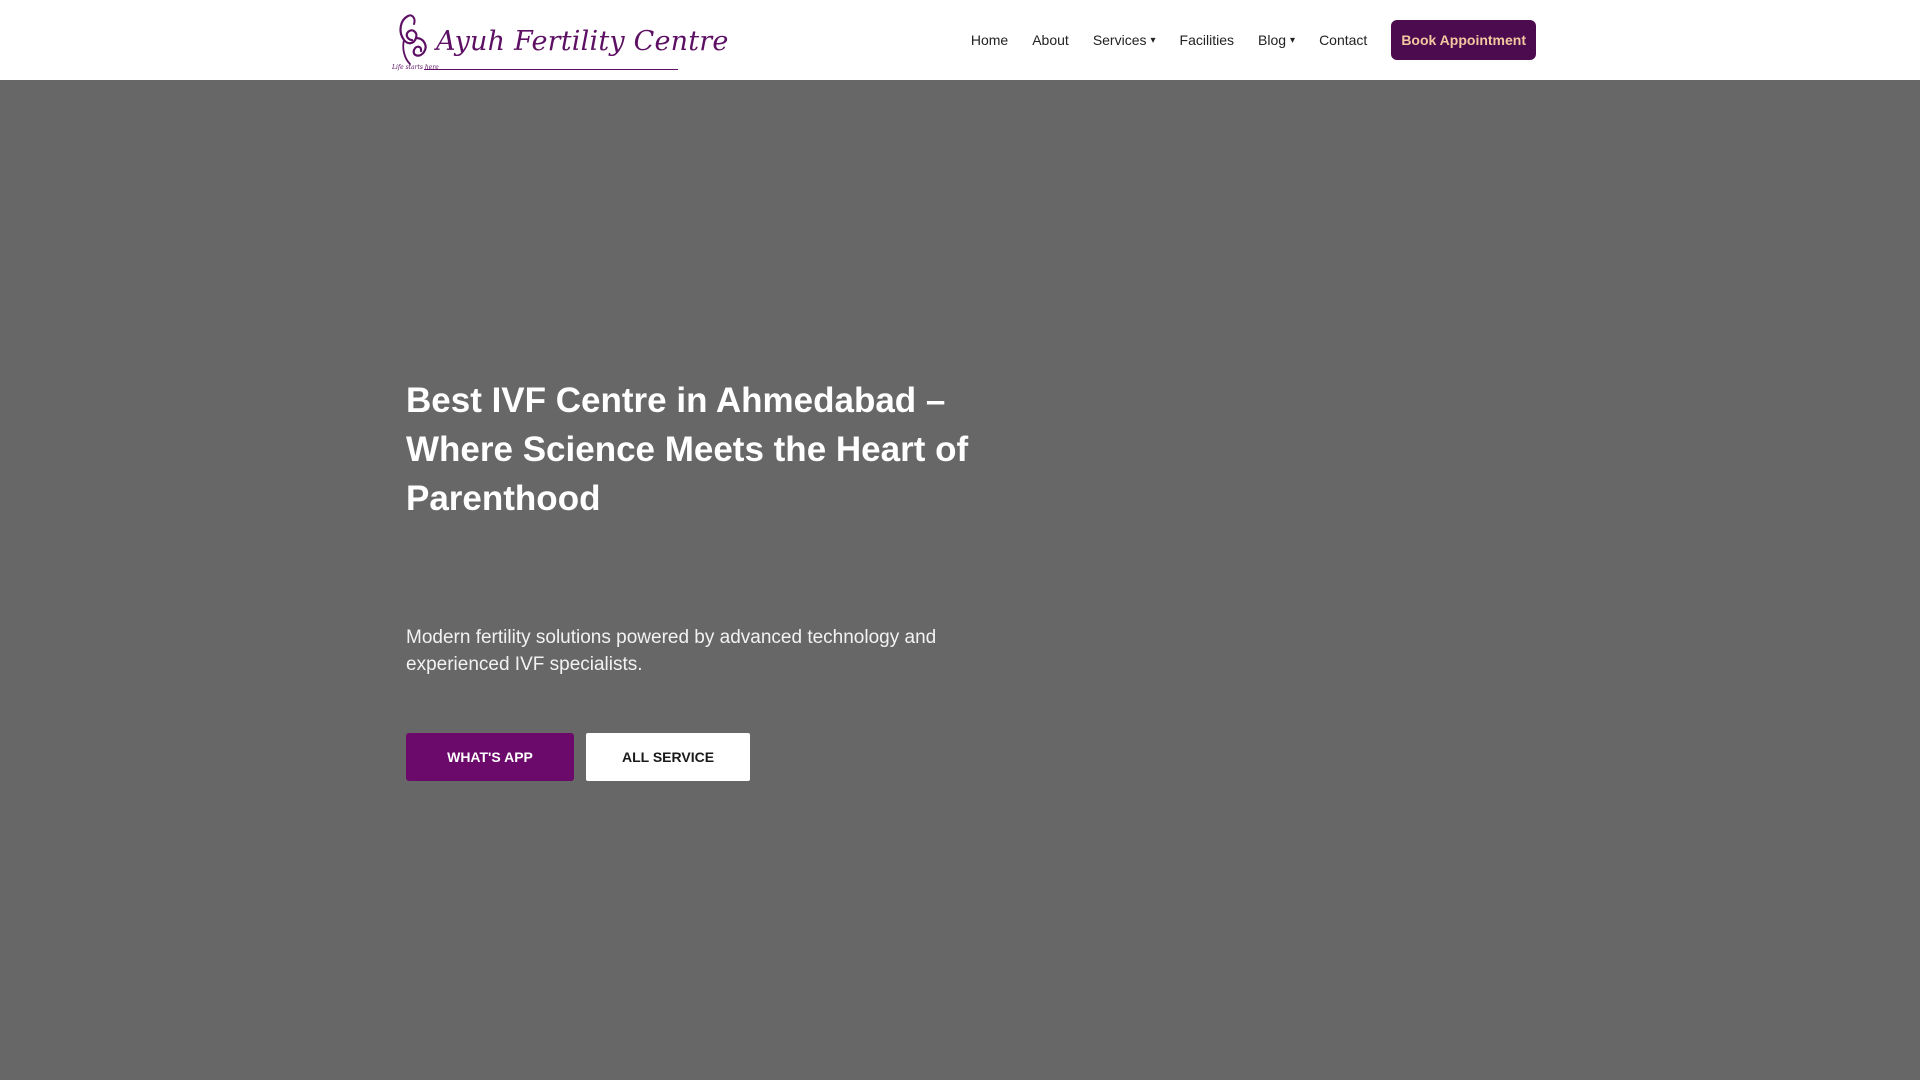 This screenshot has height=1080, width=1920. Describe the element at coordinates (1463, 40) in the screenshot. I see `book-appointment-button: Book Appointment` at that location.